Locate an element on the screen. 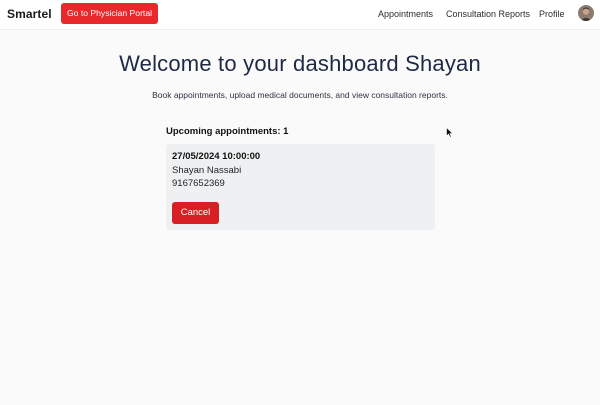 The height and width of the screenshot is (405, 600). nav-appointments-link: Appointments is located at coordinates (405, 14).